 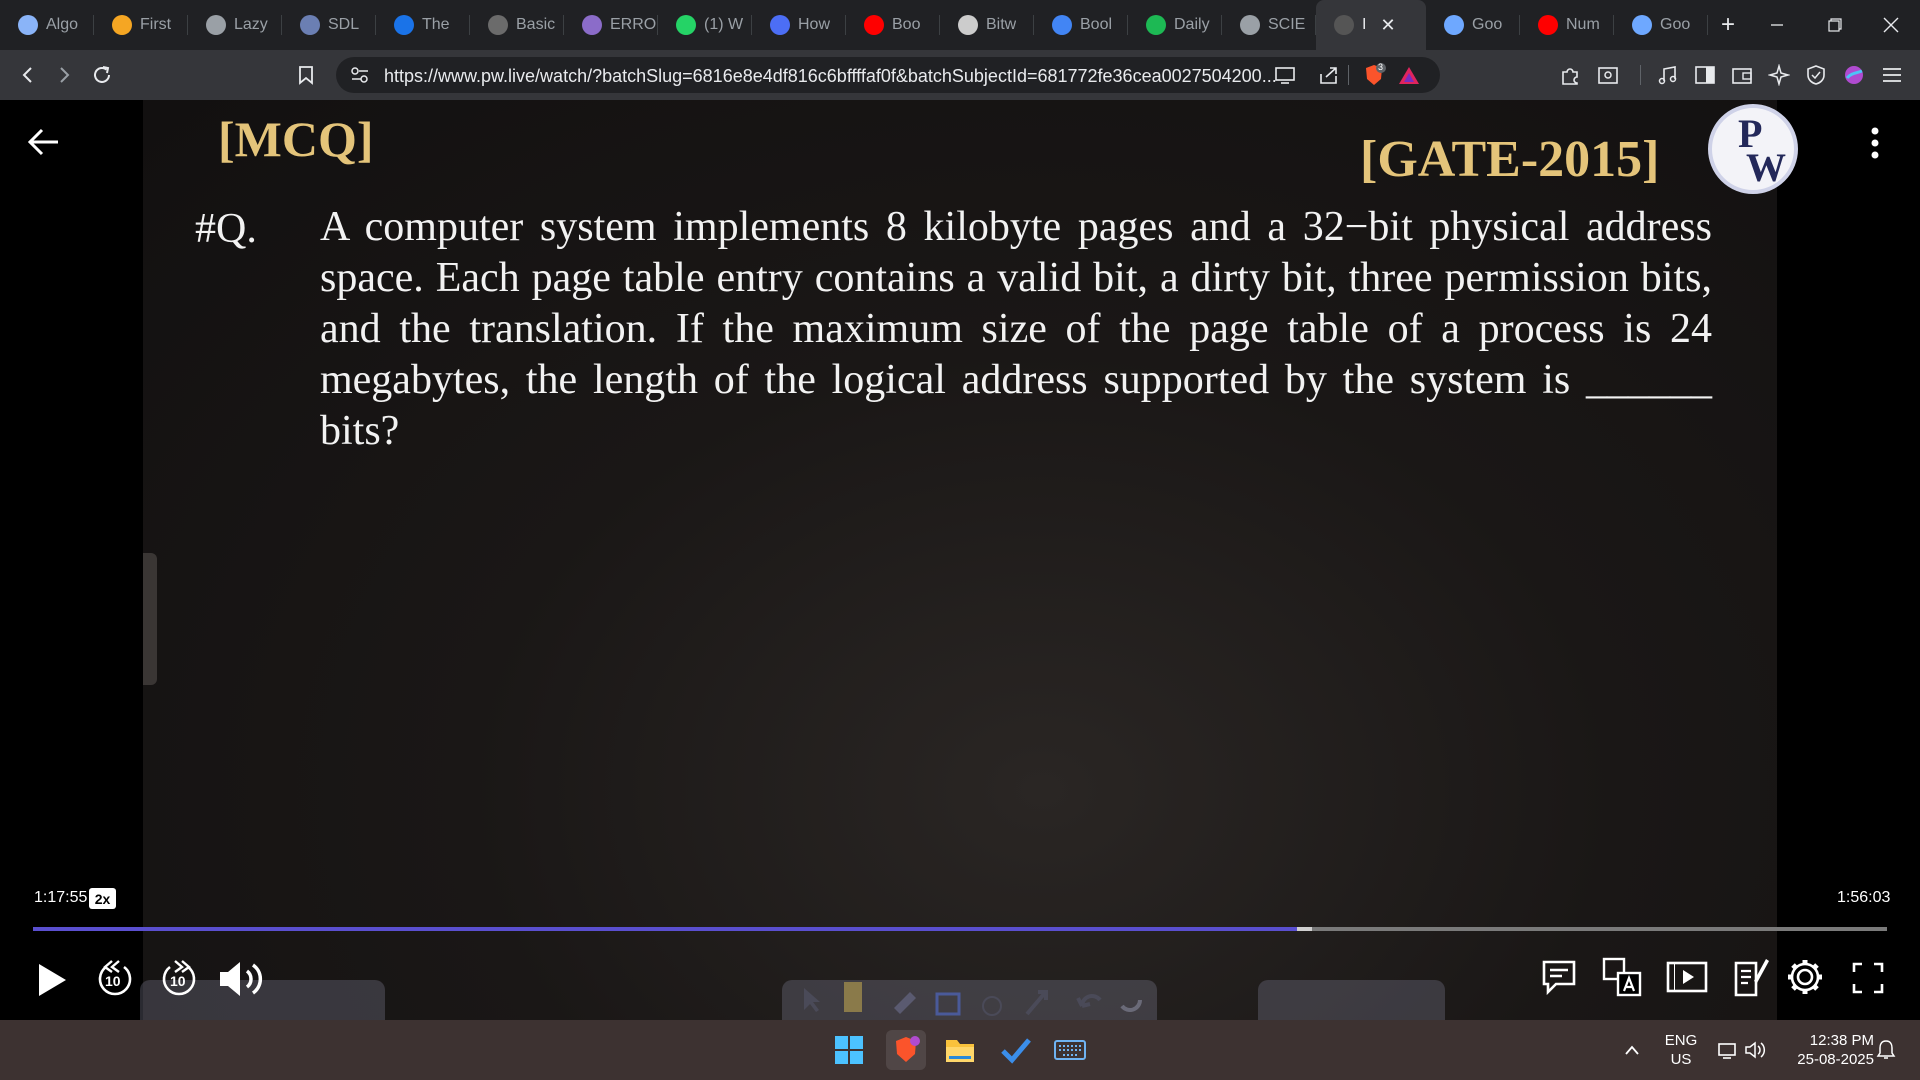 I want to click on rewind-button: 10, so click(x=115, y=979).